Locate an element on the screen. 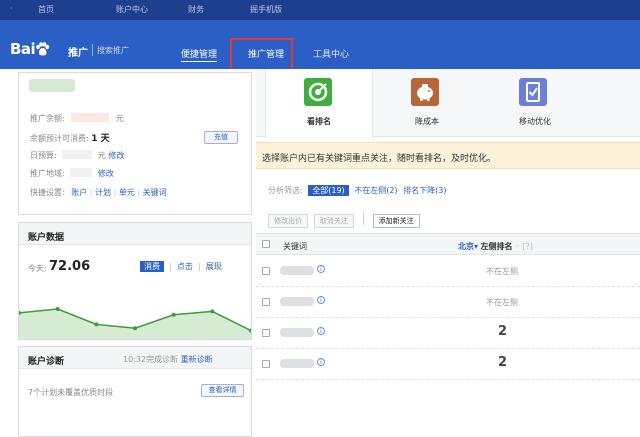 The height and width of the screenshot is (437, 640). diagnosis-time: 10:32完成诊断 重新诊断 is located at coordinates (168, 359).